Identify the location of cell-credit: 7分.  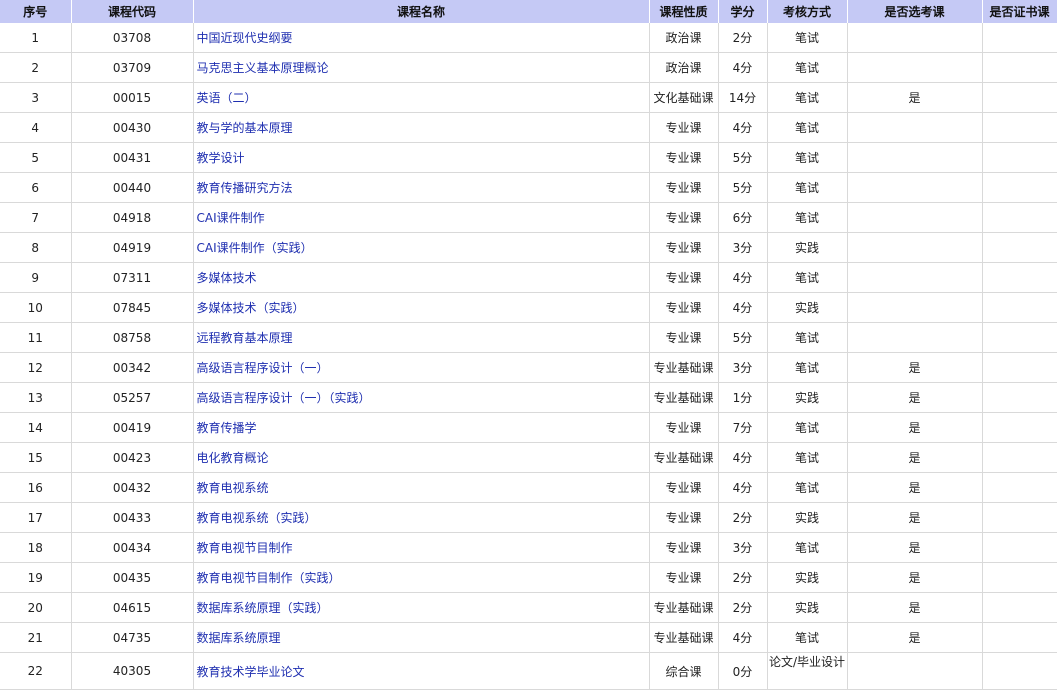
(743, 427).